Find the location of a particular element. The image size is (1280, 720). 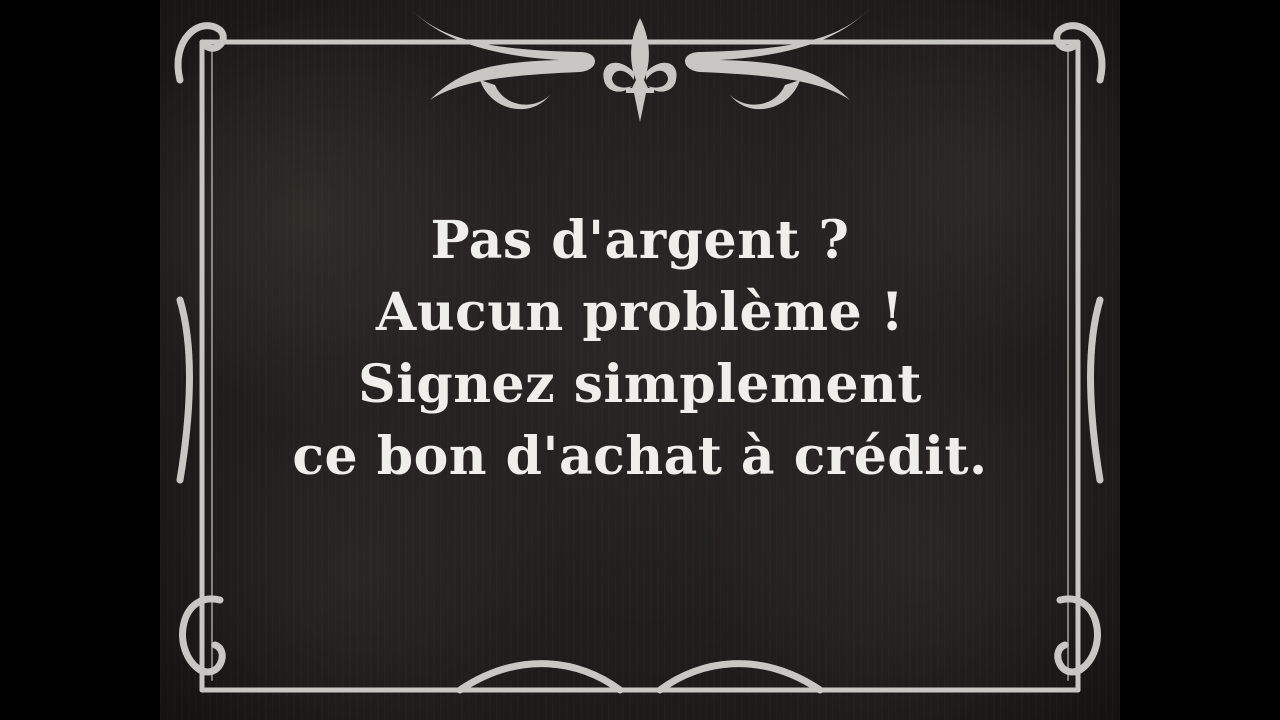

intertitle-line-2: Aucun problème ! is located at coordinates (640, 312).